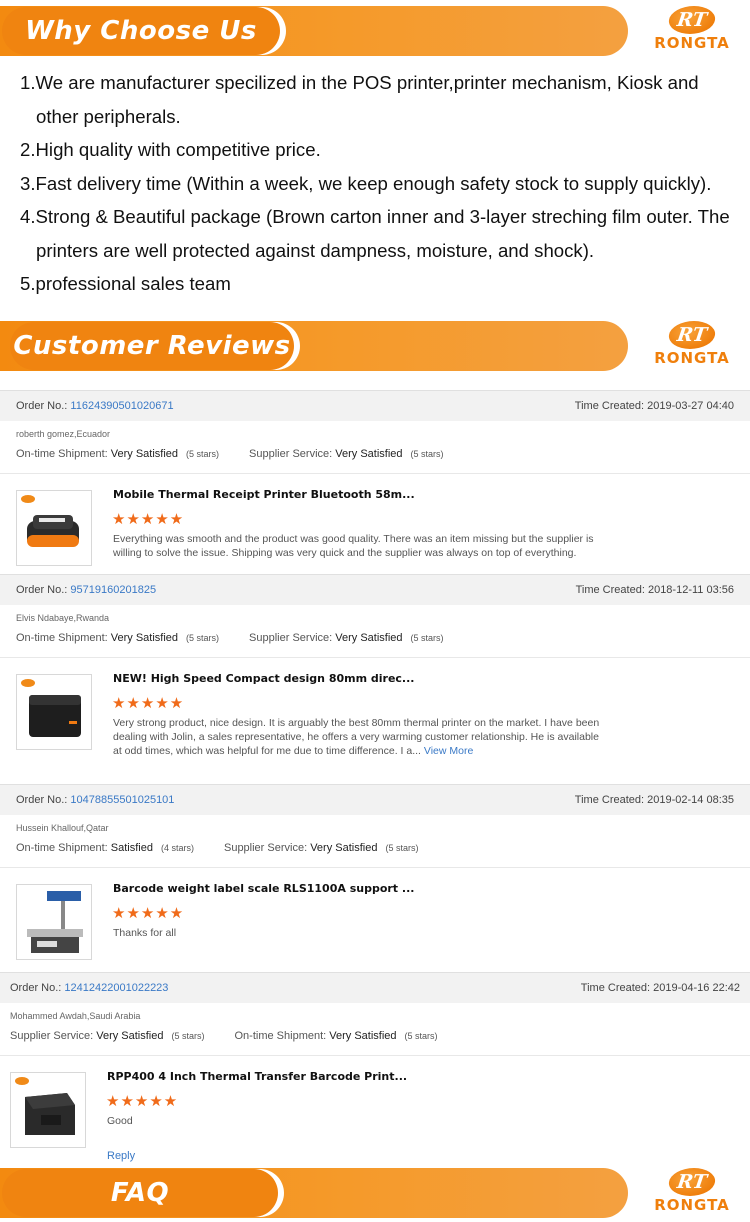 The image size is (750, 1222). Describe the element at coordinates (75, 1016) in the screenshot. I see `reviewer-name: Mohammed Awdah,Saudi Arabia` at that location.